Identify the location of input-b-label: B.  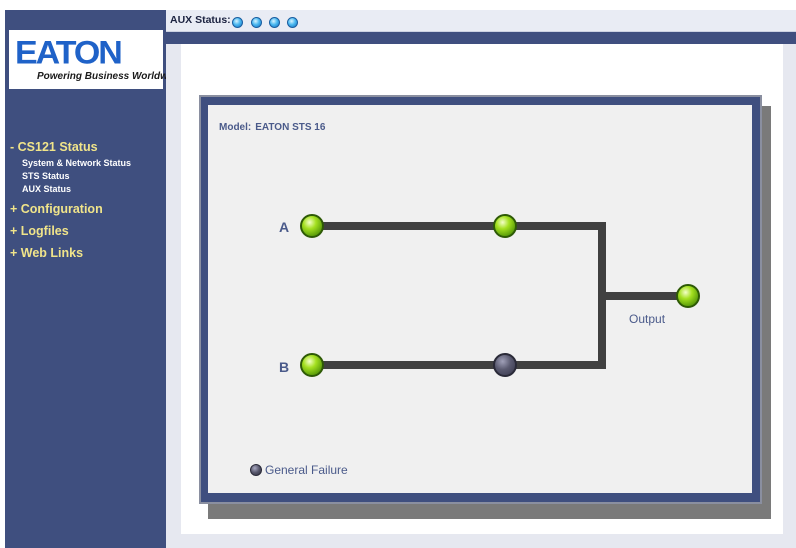
(284, 367).